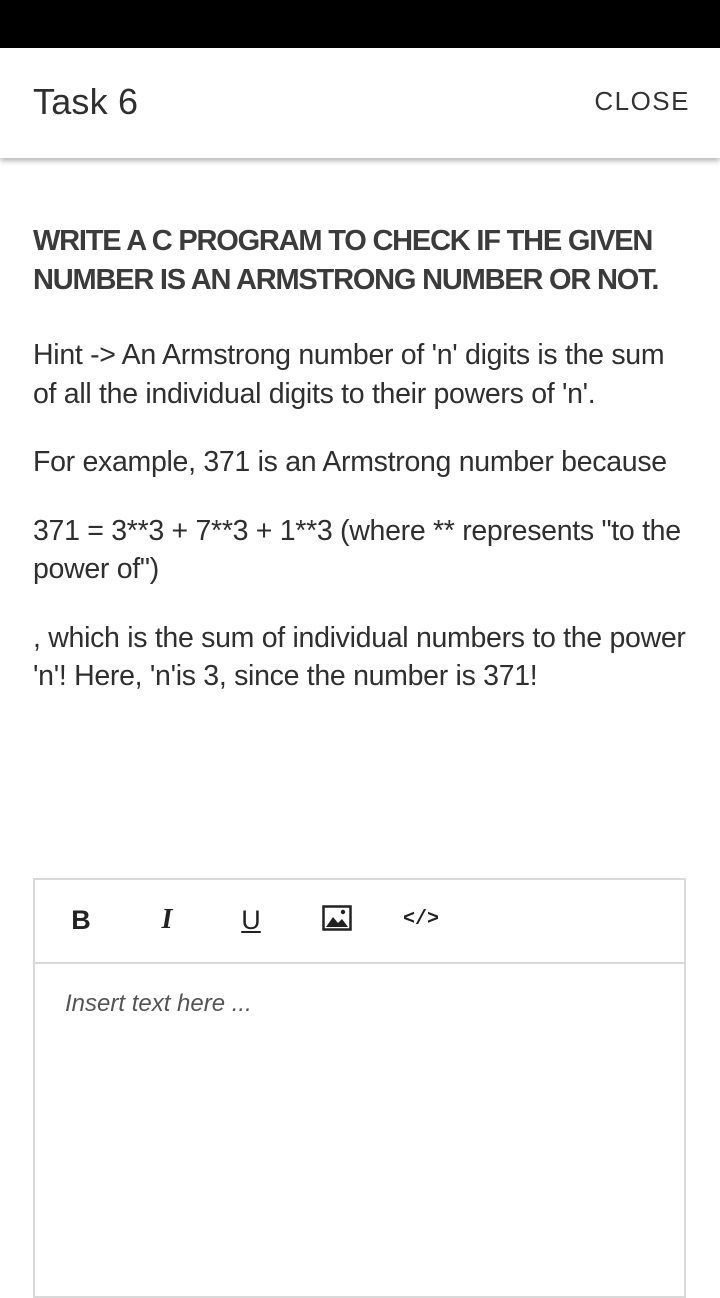  Describe the element at coordinates (359, 922) in the screenshot. I see `editor-toolbar: B I U </>` at that location.